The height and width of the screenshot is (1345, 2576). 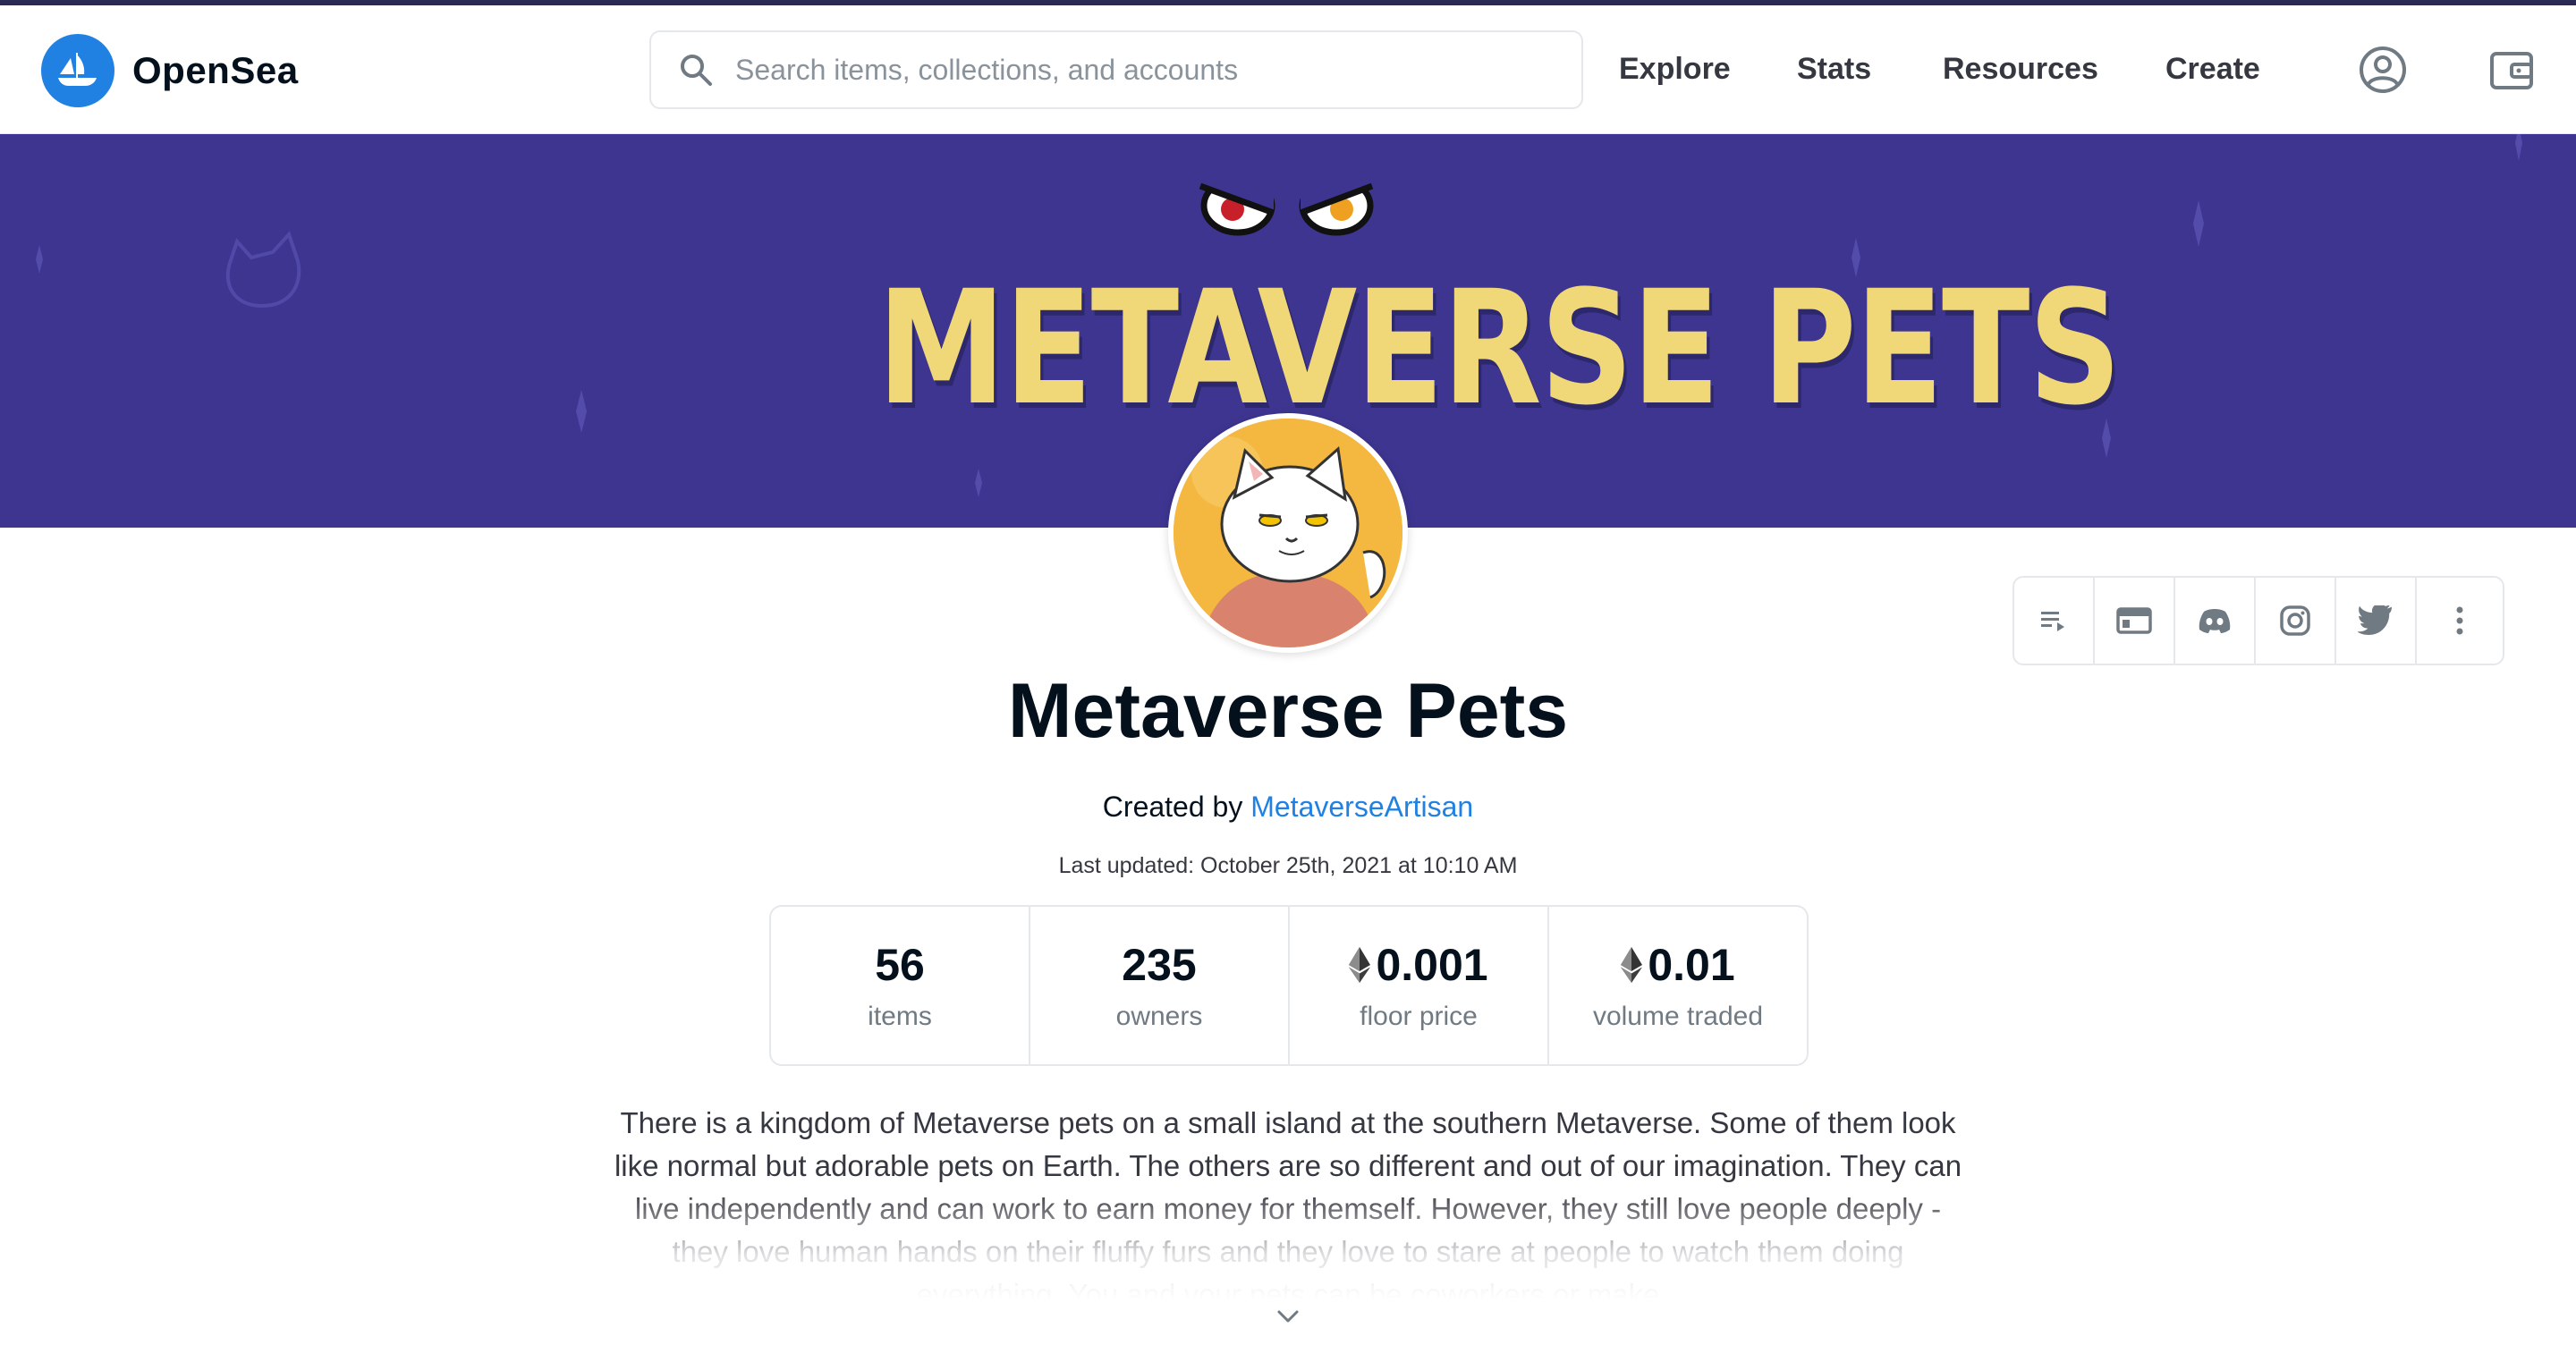 I want to click on website-icon, so click(x=2134, y=620).